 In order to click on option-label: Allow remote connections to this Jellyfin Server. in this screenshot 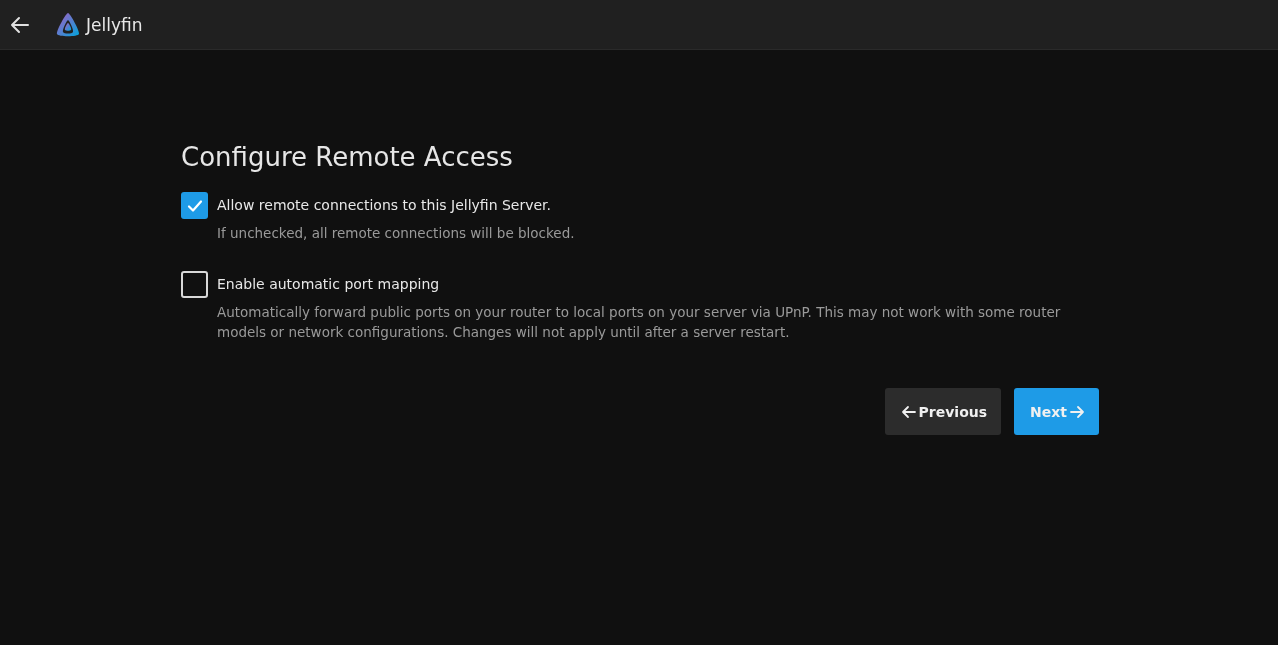, I will do `click(385, 205)`.